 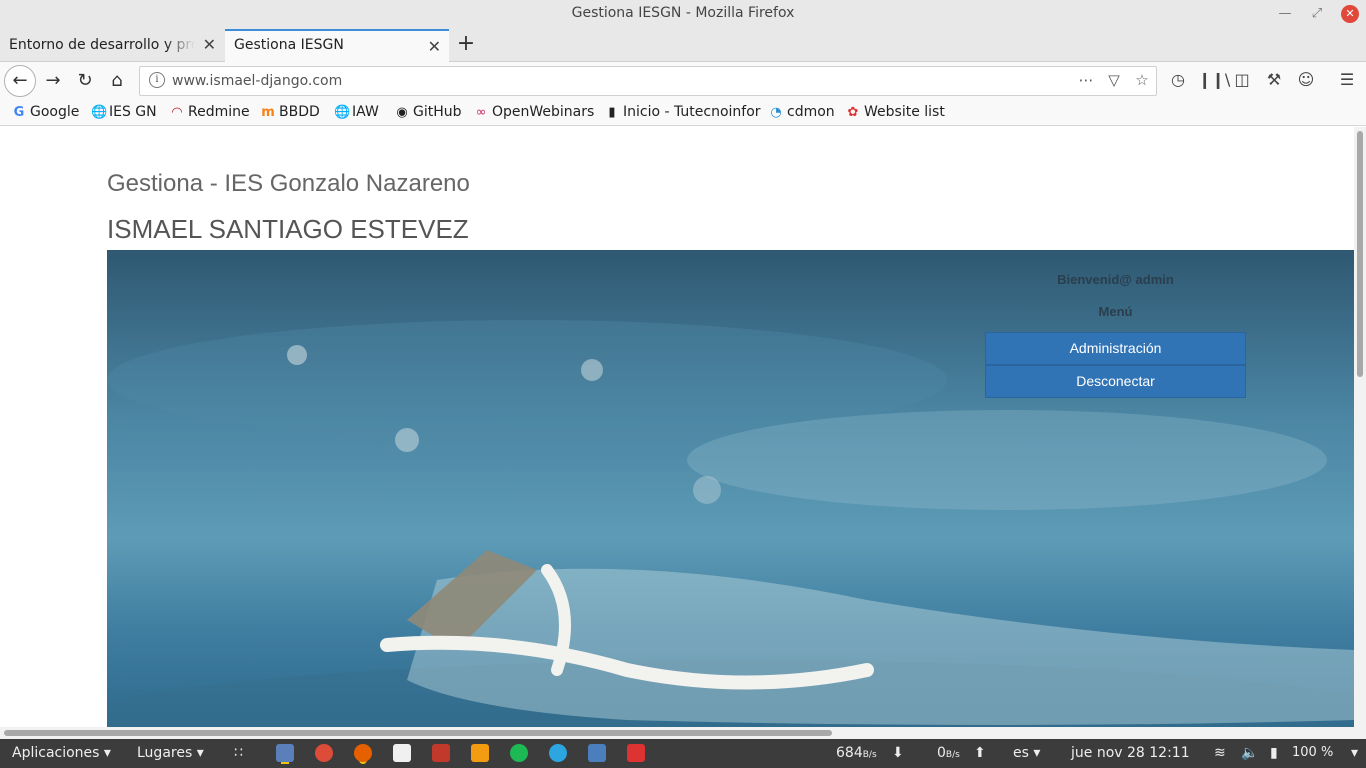 I want to click on forward-arrow-icon: →, so click(x=53, y=81).